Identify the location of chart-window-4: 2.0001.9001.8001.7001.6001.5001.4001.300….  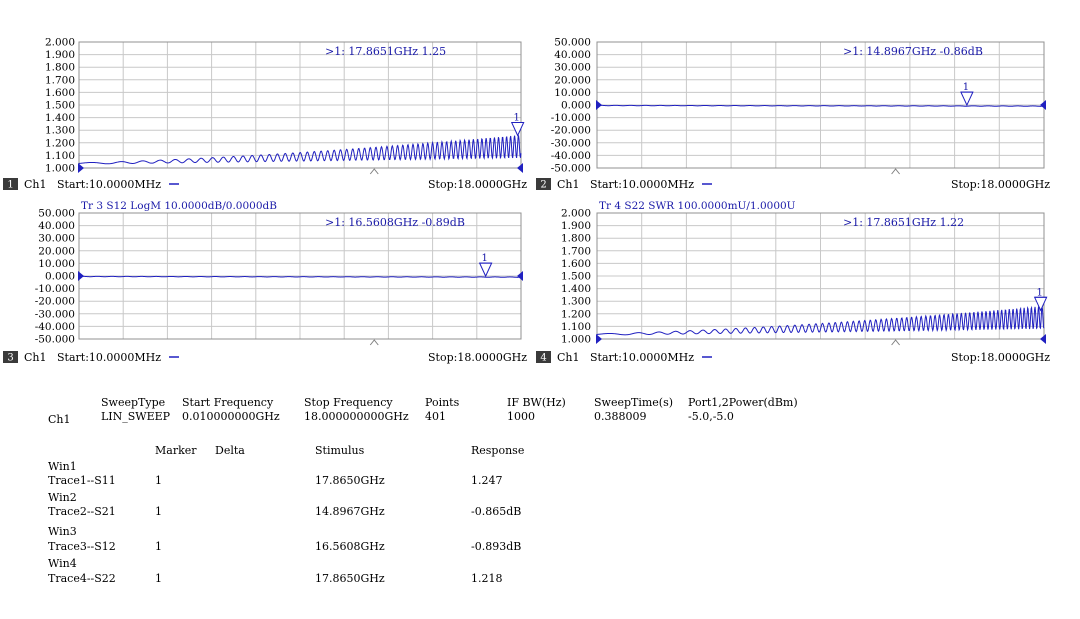
(793, 282).